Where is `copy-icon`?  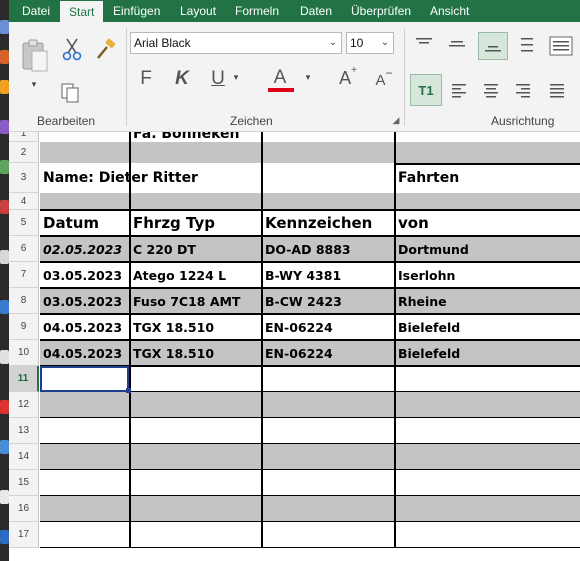
copy-icon is located at coordinates (70, 93).